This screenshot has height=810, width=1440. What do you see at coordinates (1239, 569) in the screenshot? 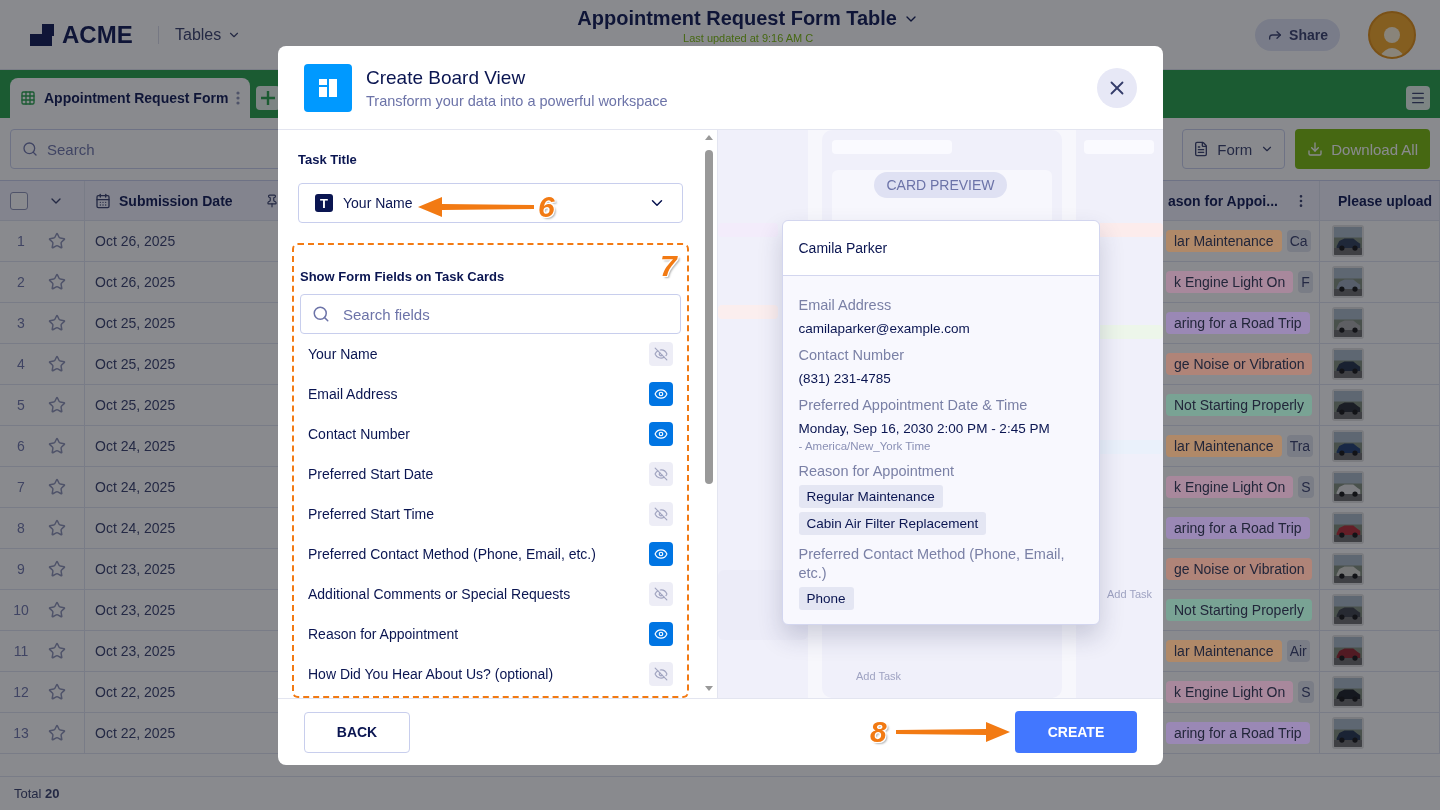
I see `reason-tag: ge Noise or Vibration` at bounding box center [1239, 569].